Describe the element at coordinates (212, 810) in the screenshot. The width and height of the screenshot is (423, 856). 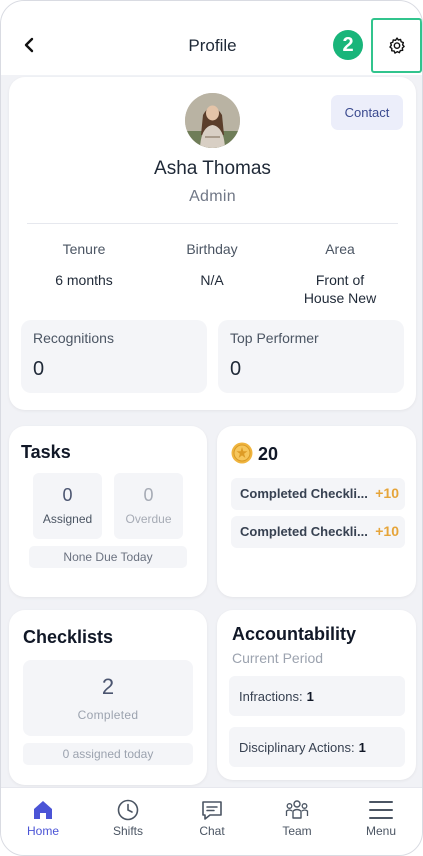
I see `chat-icon` at that location.